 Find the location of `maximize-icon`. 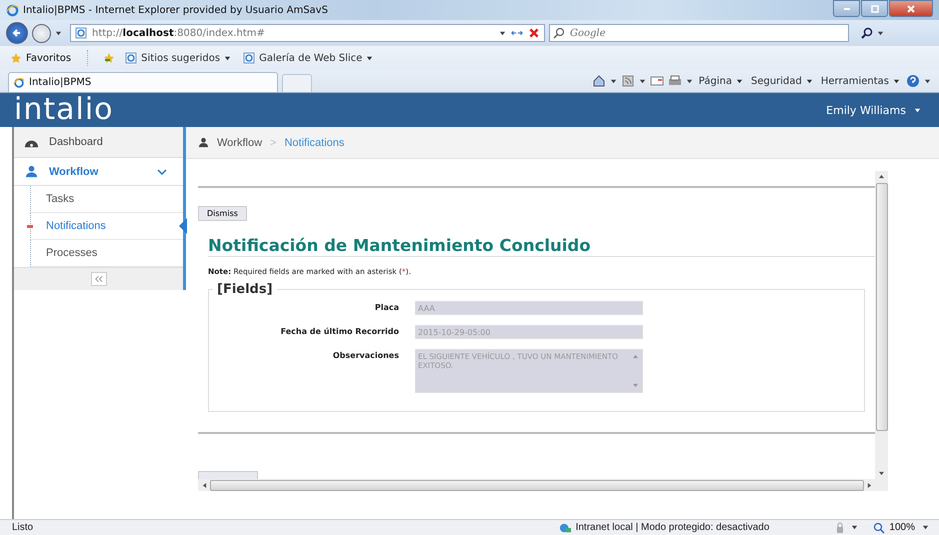

maximize-icon is located at coordinates (875, 9).